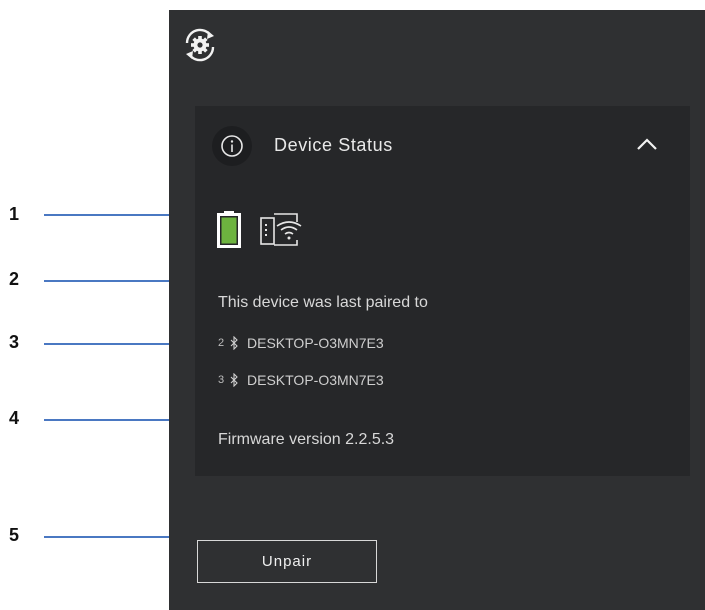 The image size is (705, 610). What do you see at coordinates (281, 229) in the screenshot?
I see `wireless-receiver-icon` at bounding box center [281, 229].